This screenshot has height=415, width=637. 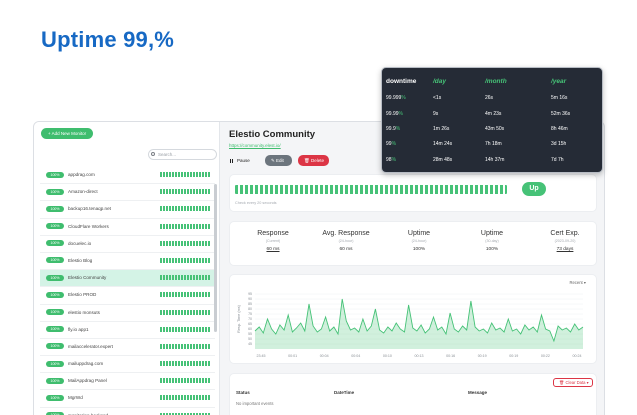 What do you see at coordinates (575, 382) in the screenshot?
I see `clear-data-label: Clear Data` at bounding box center [575, 382].